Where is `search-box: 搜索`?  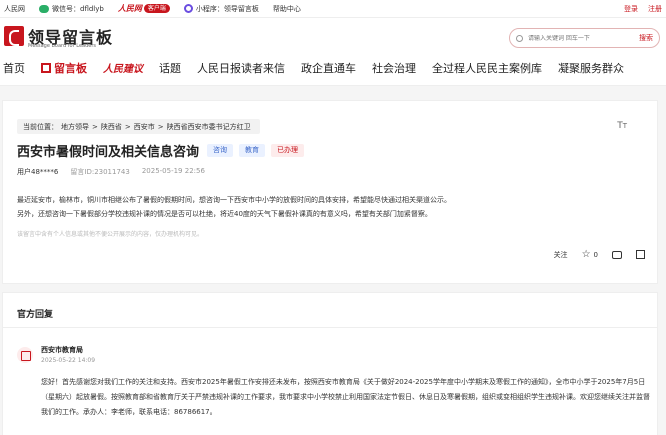
search-box: 搜索 is located at coordinates (584, 38).